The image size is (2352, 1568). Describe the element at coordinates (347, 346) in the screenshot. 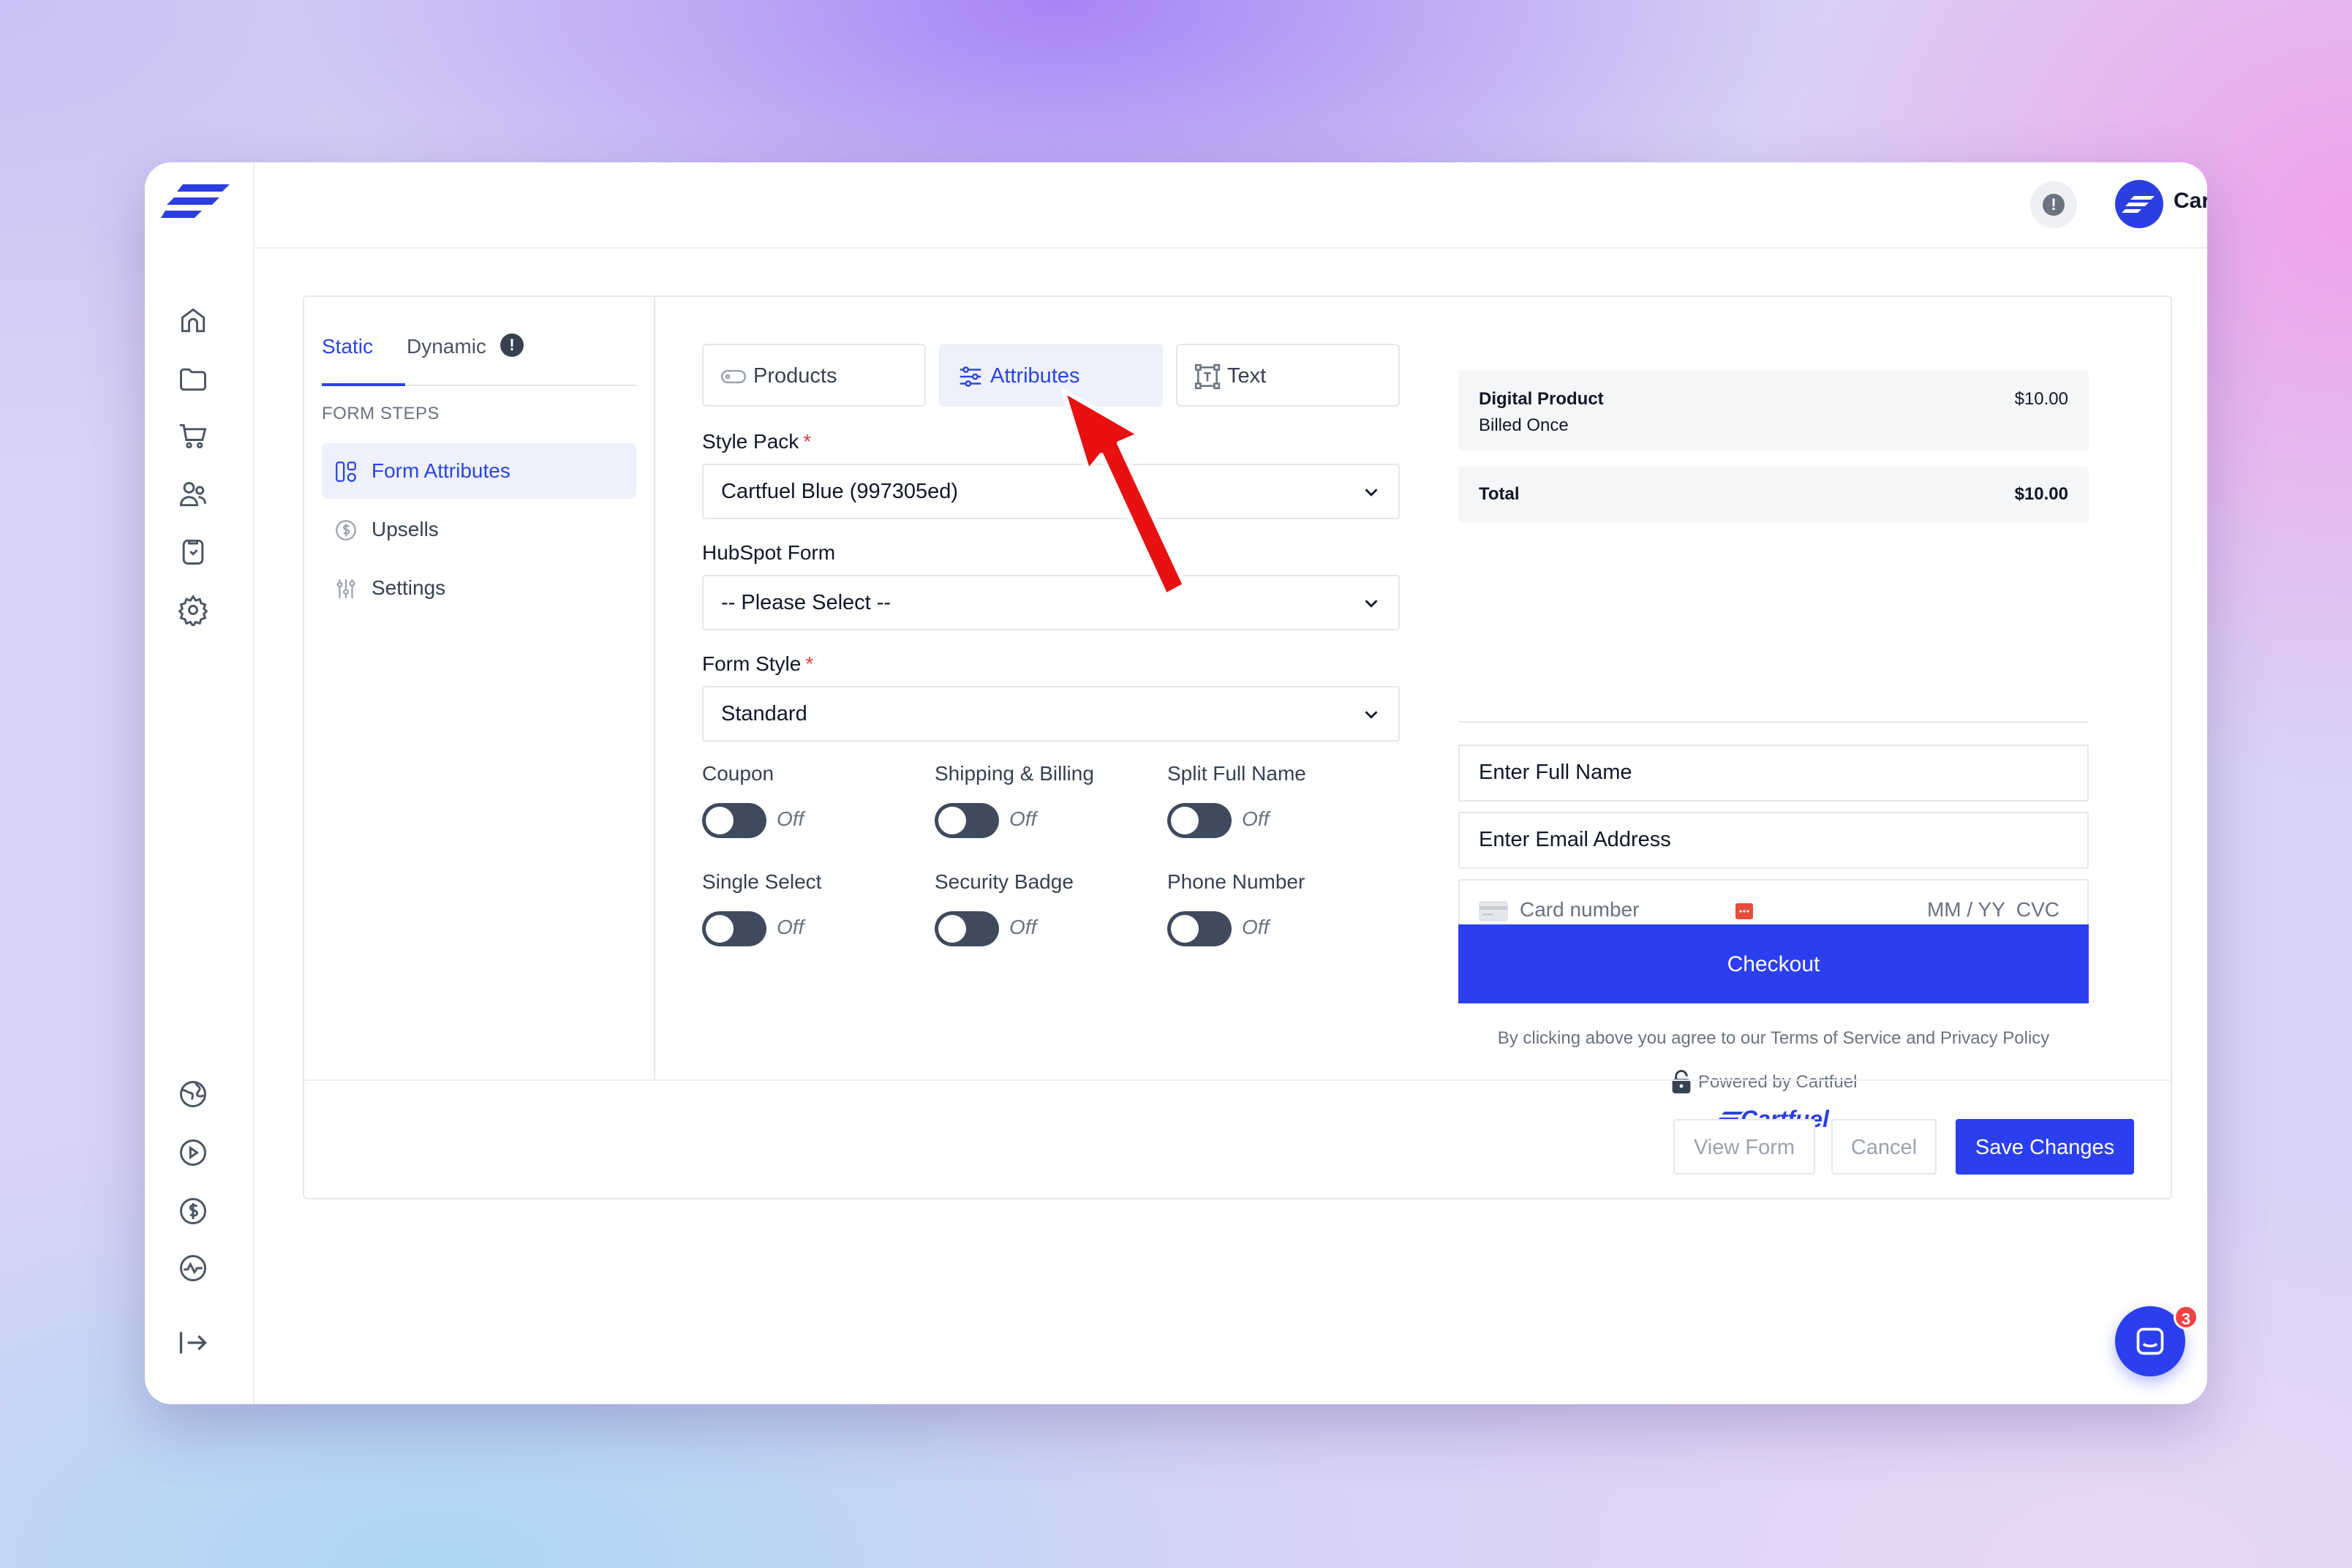

I see `tab-static: Static` at that location.